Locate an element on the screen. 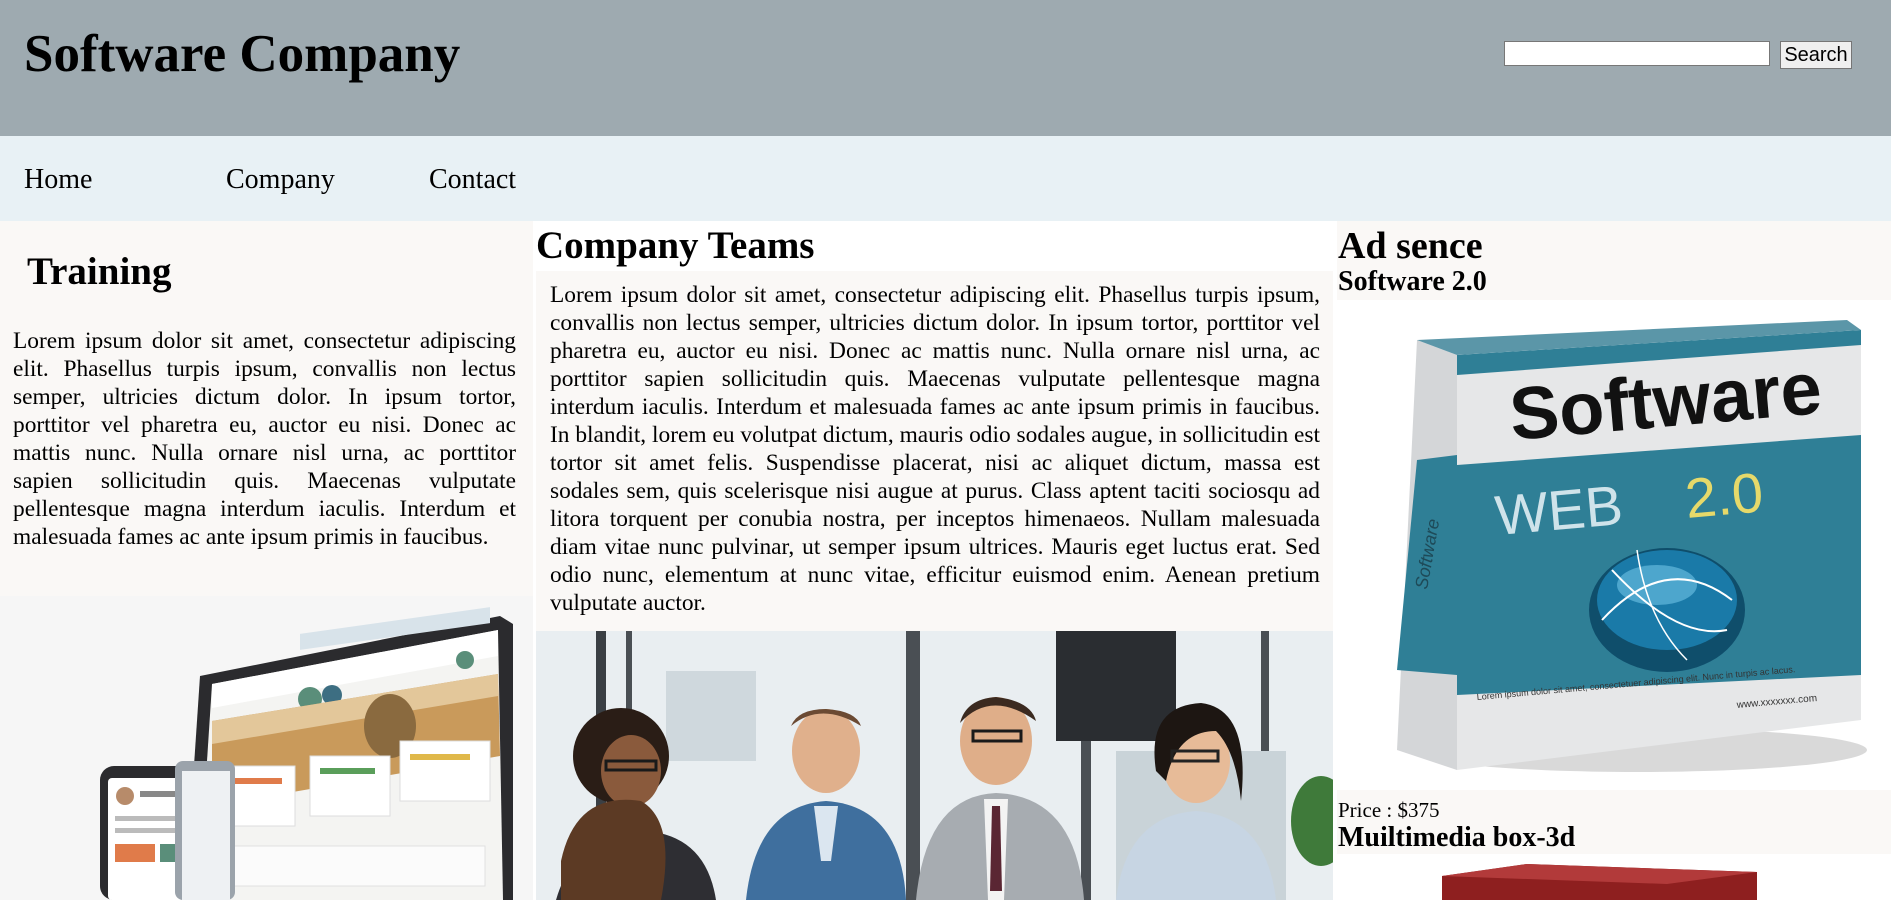 The height and width of the screenshot is (900, 1891). devices-mockup-image is located at coordinates (266, 748).